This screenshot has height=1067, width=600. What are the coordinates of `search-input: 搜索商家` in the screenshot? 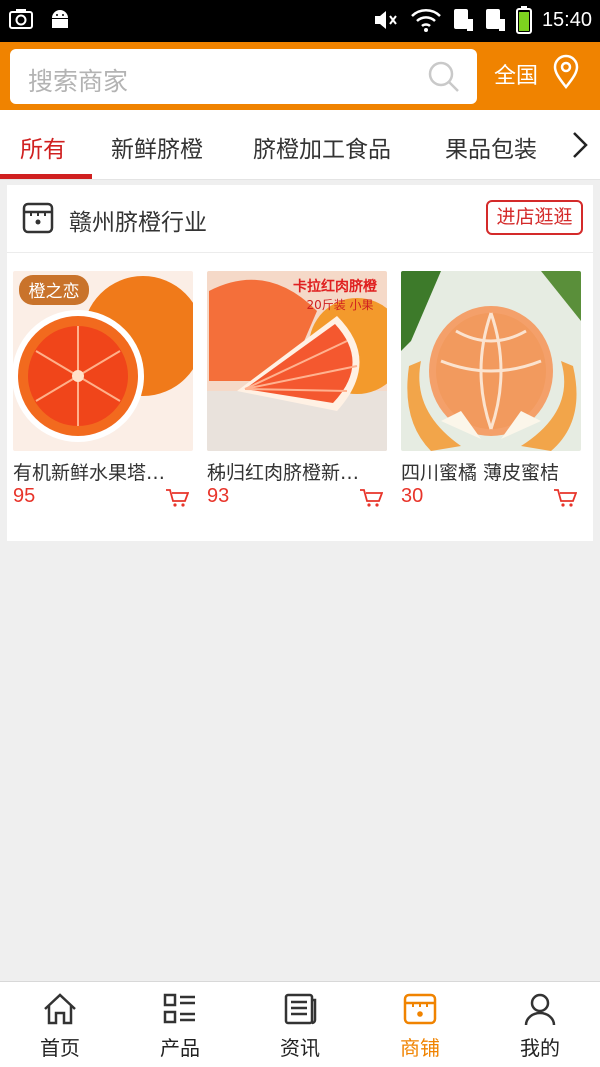 It's located at (243, 76).